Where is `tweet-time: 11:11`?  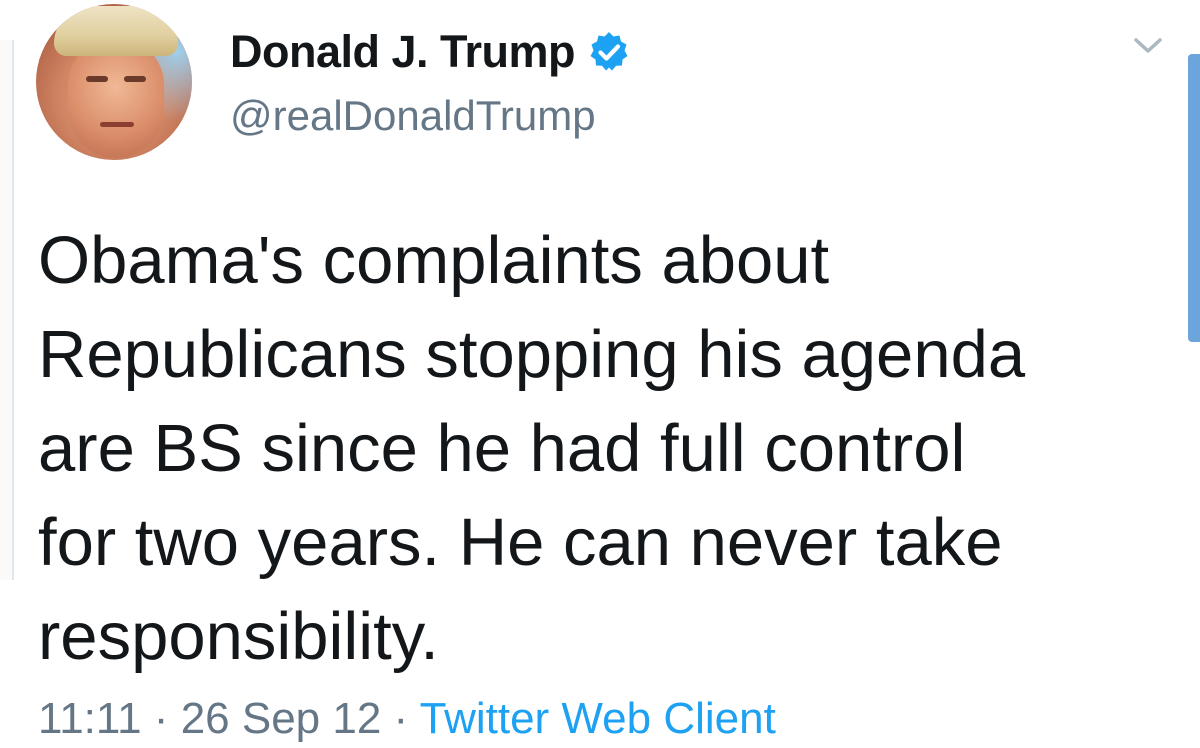 tweet-time: 11:11 is located at coordinates (90, 718).